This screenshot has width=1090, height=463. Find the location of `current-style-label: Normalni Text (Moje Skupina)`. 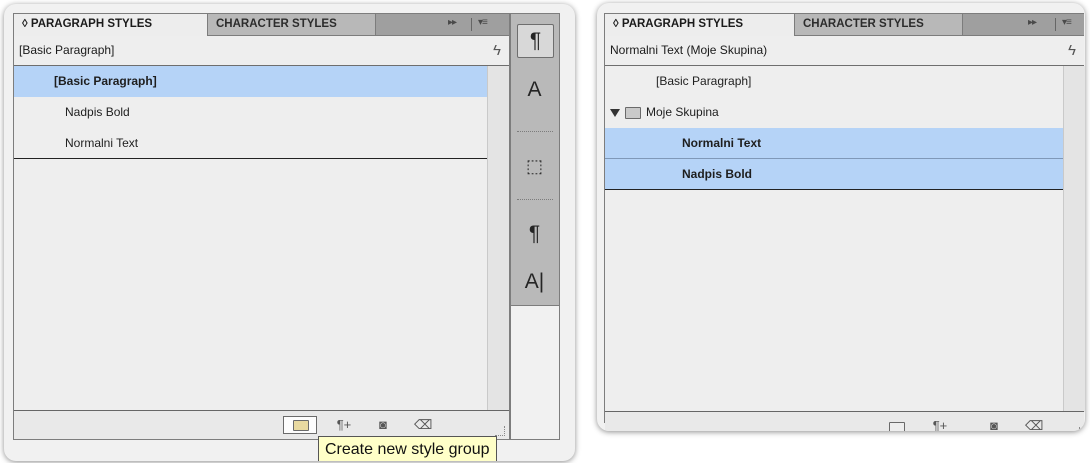

current-style-label: Normalni Text (Moje Skupina) is located at coordinates (689, 50).